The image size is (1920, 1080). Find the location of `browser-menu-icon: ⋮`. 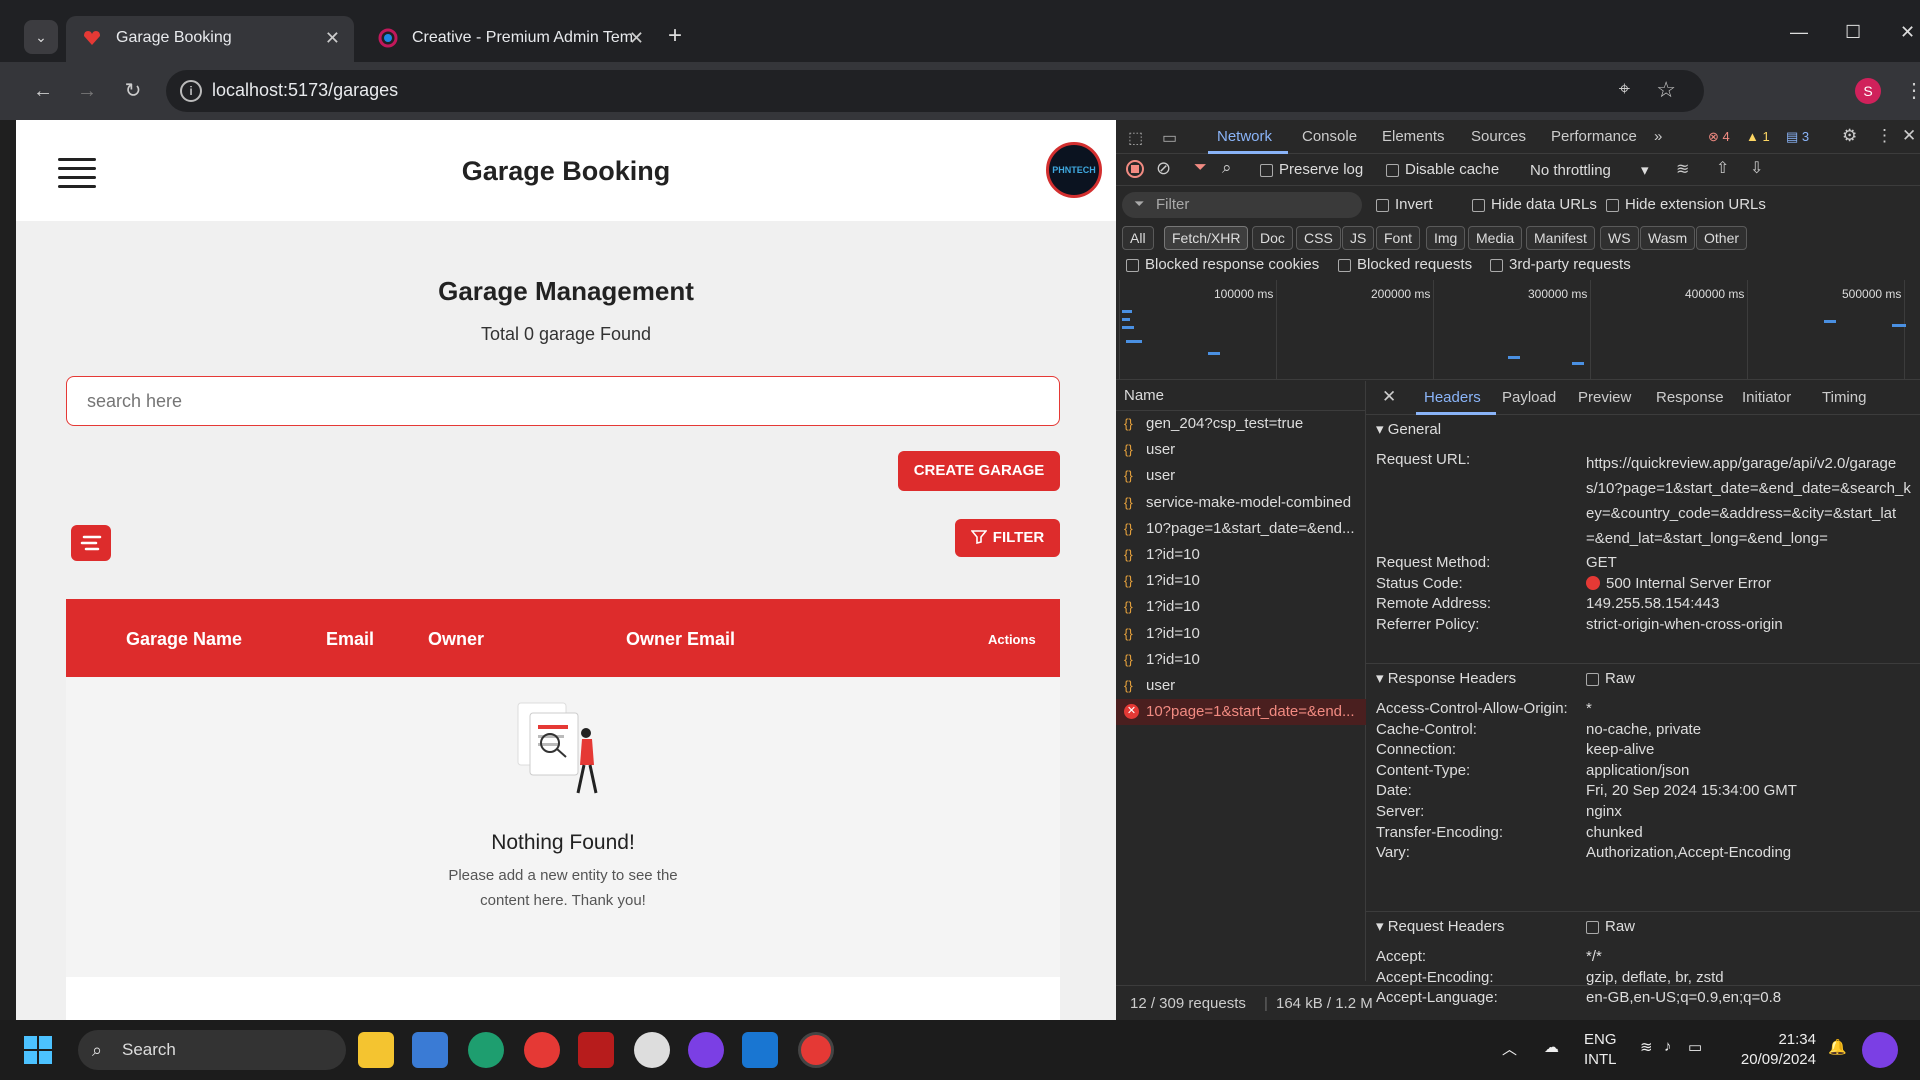

browser-menu-icon: ⋮ is located at coordinates (1912, 90).